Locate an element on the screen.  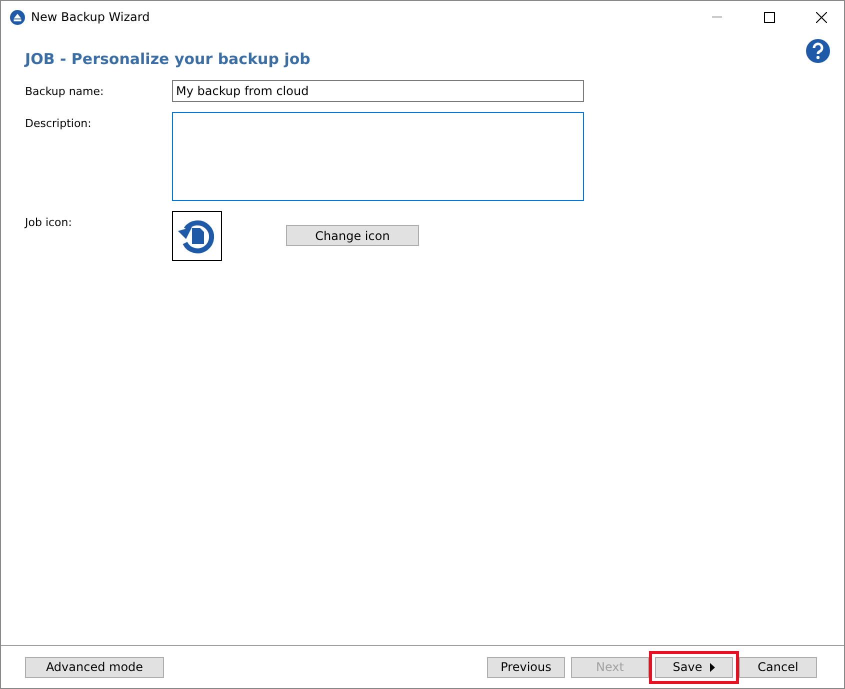
change-icon-button: Change icon is located at coordinates (352, 235).